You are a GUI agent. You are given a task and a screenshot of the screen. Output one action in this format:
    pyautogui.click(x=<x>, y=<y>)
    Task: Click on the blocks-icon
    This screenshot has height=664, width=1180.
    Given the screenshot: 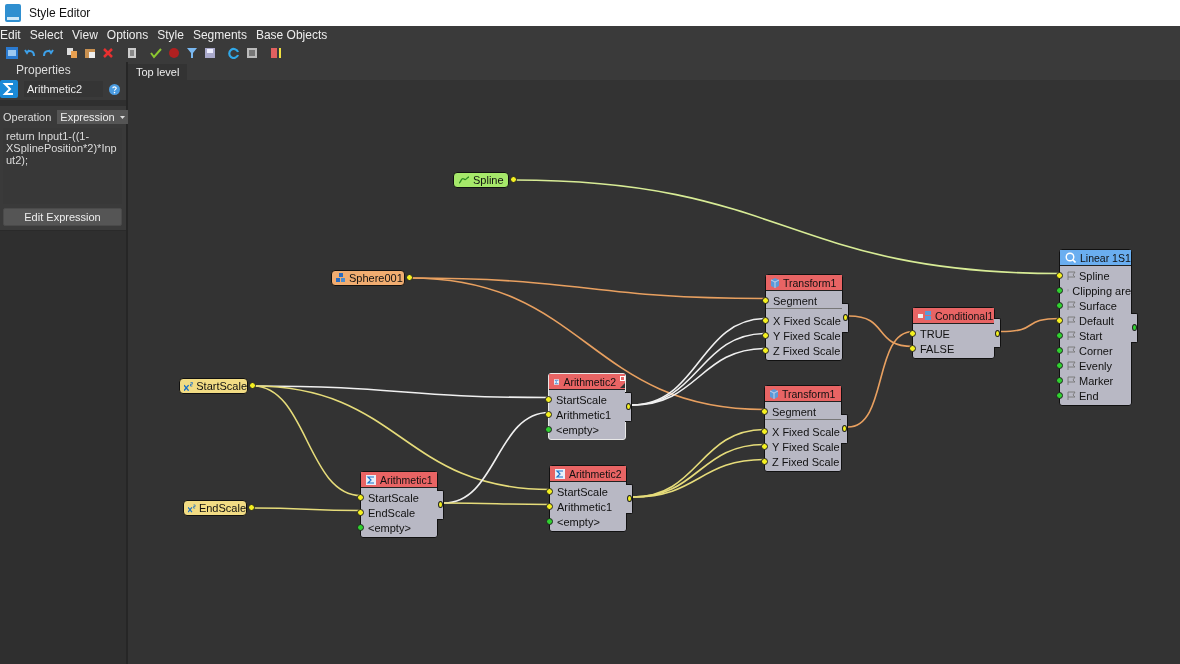 What is the action you would take?
    pyautogui.click(x=341, y=278)
    